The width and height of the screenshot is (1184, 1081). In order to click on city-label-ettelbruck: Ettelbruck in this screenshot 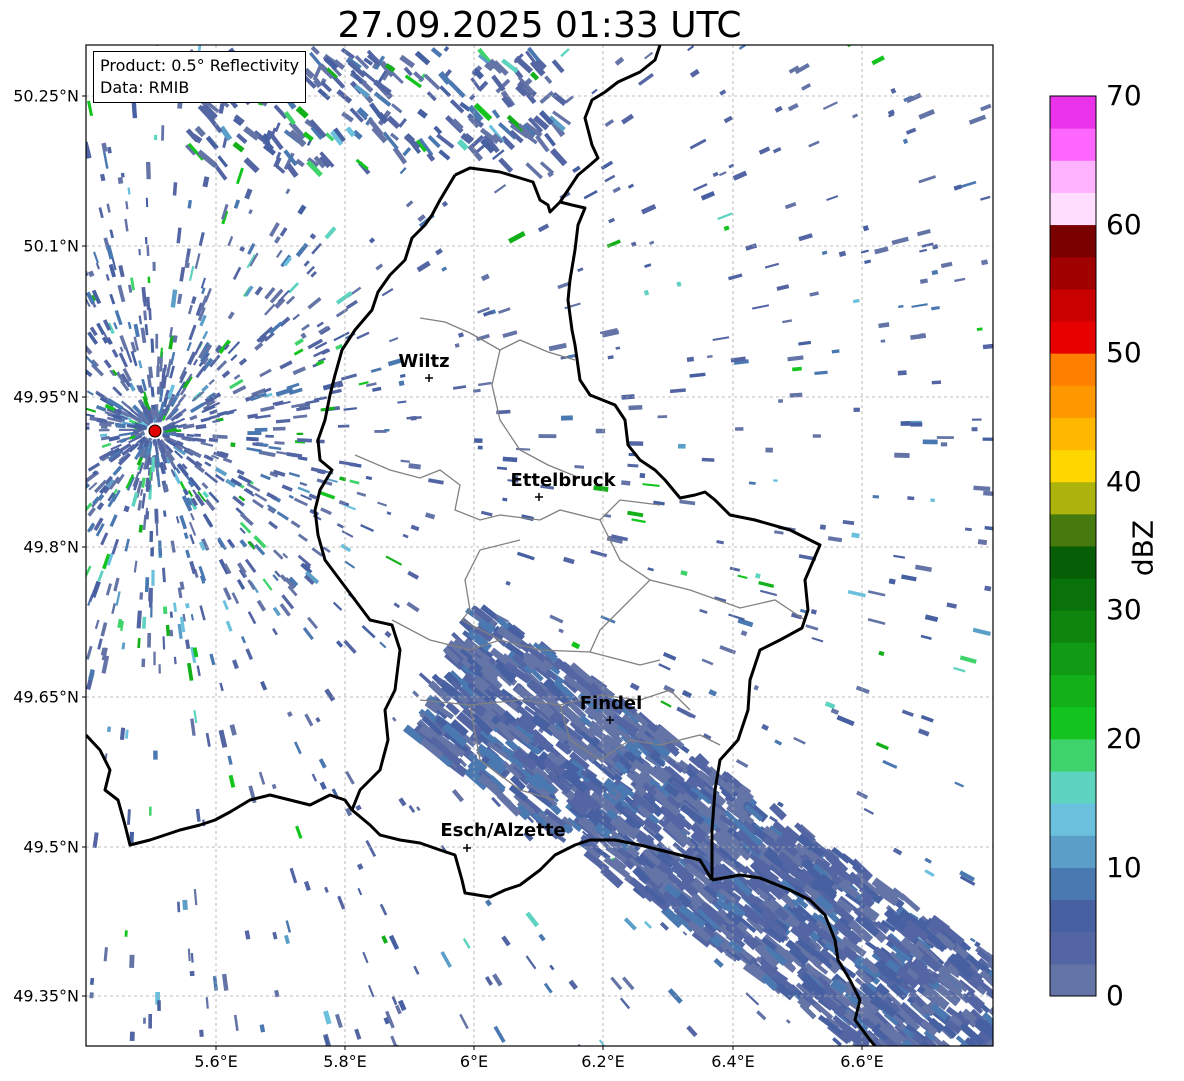, I will do `click(563, 480)`.